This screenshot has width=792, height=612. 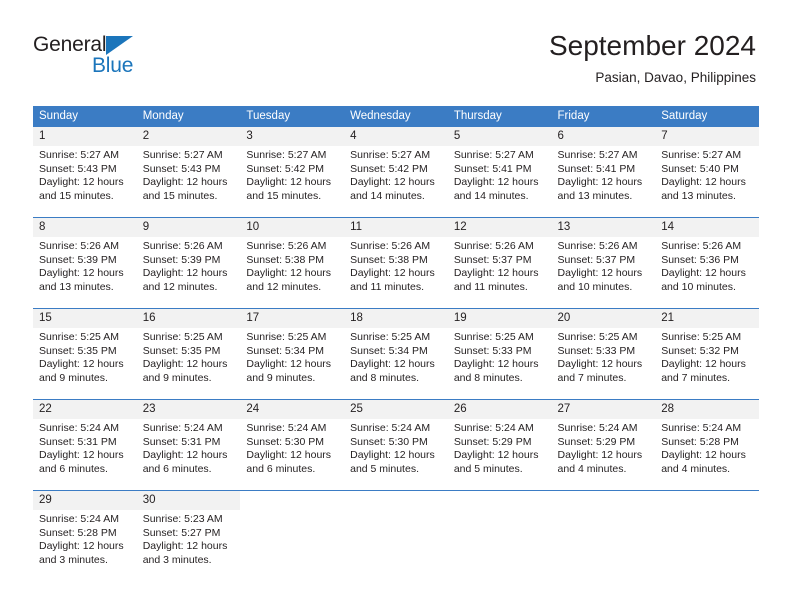 I want to click on day-number: 17, so click(x=292, y=318).